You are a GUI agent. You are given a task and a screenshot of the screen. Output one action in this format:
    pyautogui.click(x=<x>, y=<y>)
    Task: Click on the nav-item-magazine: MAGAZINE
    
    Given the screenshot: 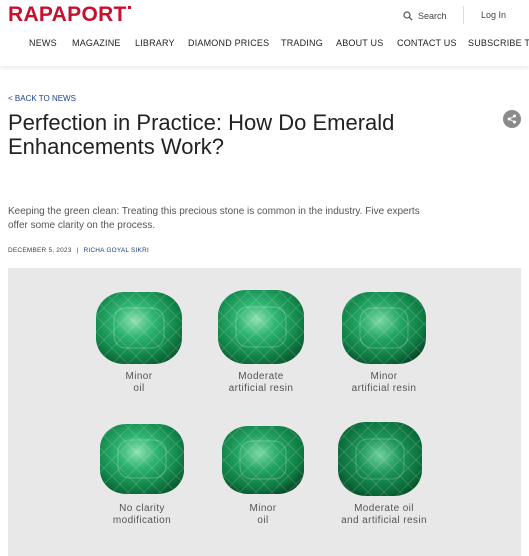 What is the action you would take?
    pyautogui.click(x=96, y=43)
    